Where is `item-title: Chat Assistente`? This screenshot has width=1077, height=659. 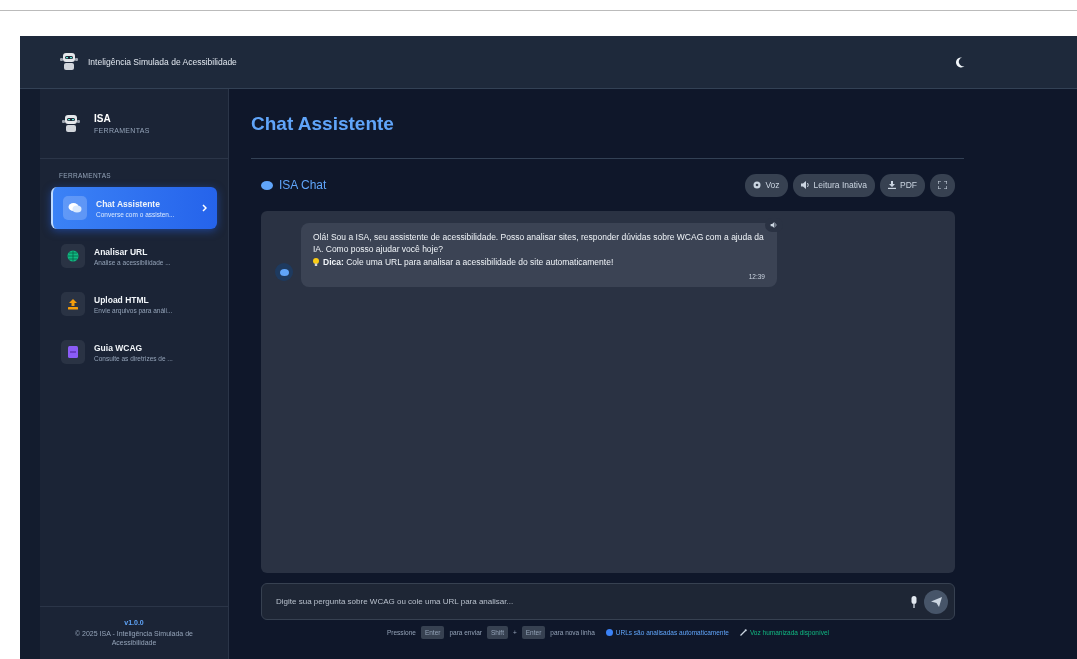
item-title: Chat Assistente is located at coordinates (128, 203).